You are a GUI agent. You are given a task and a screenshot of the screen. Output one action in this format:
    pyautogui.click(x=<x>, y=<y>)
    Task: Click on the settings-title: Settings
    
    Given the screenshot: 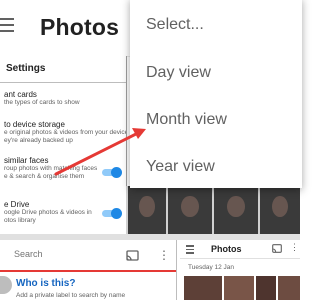 What is the action you would take?
    pyautogui.click(x=26, y=68)
    